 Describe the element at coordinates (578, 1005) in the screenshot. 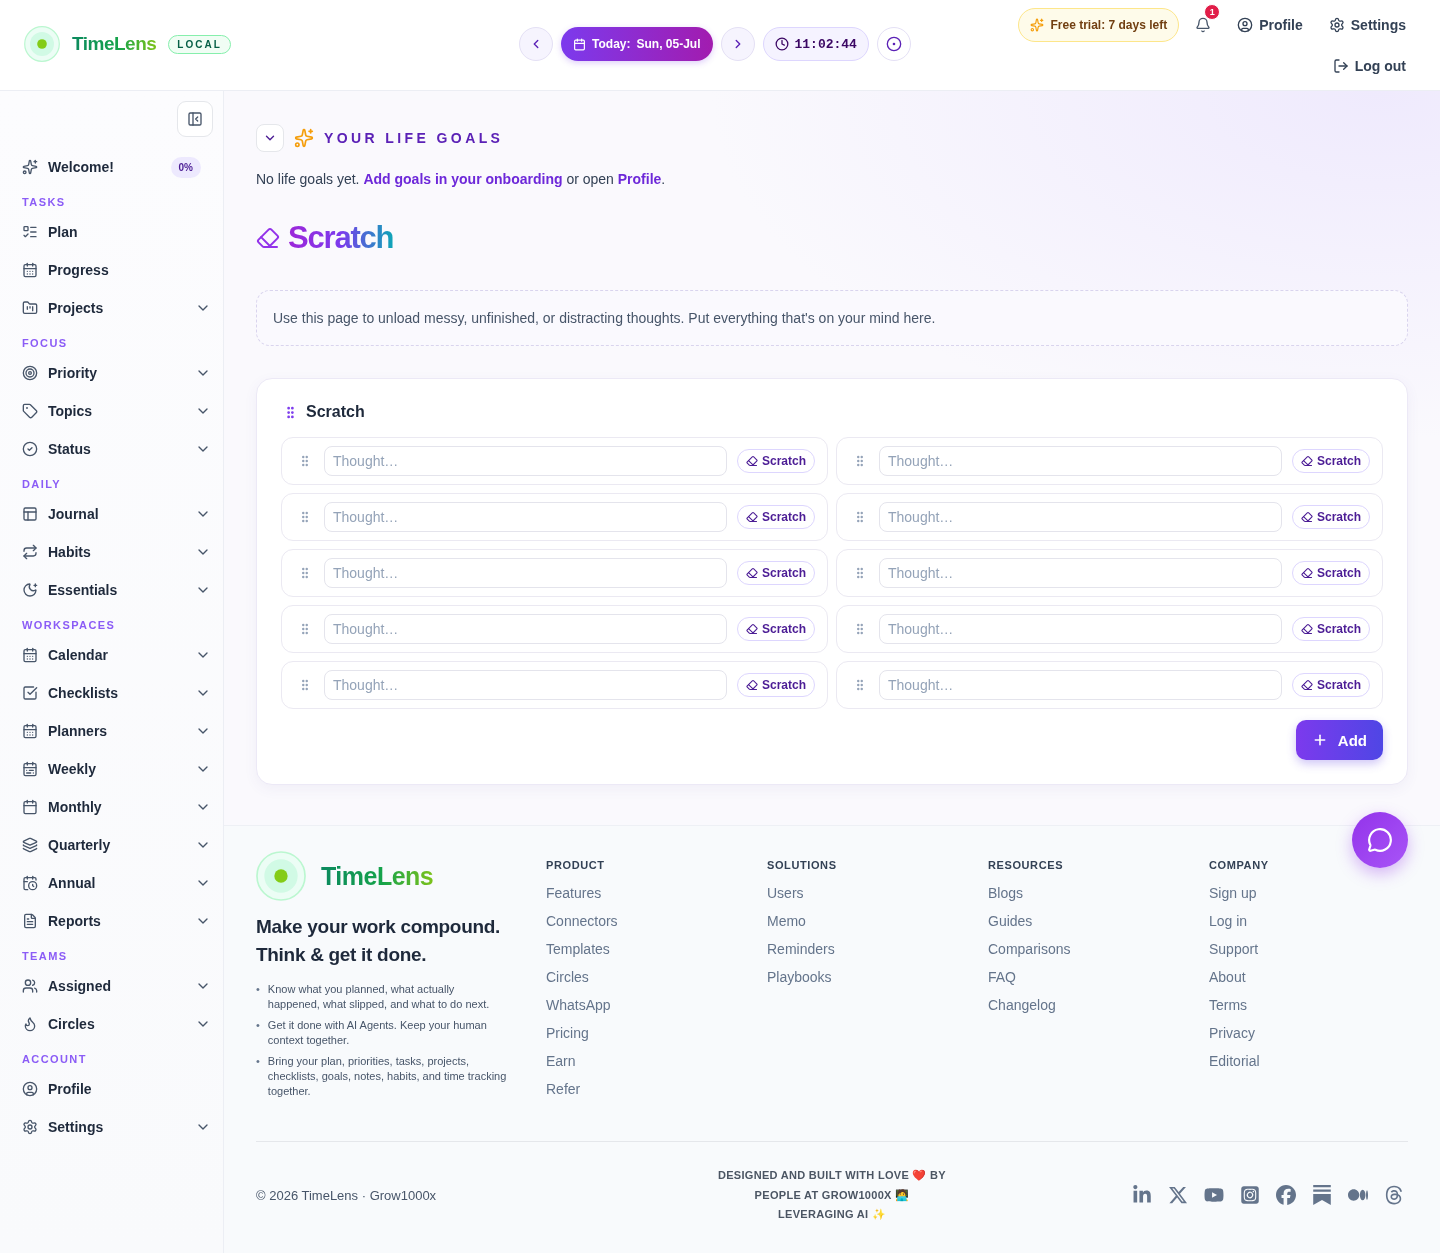

I see `footer-link: WhatsApp` at that location.